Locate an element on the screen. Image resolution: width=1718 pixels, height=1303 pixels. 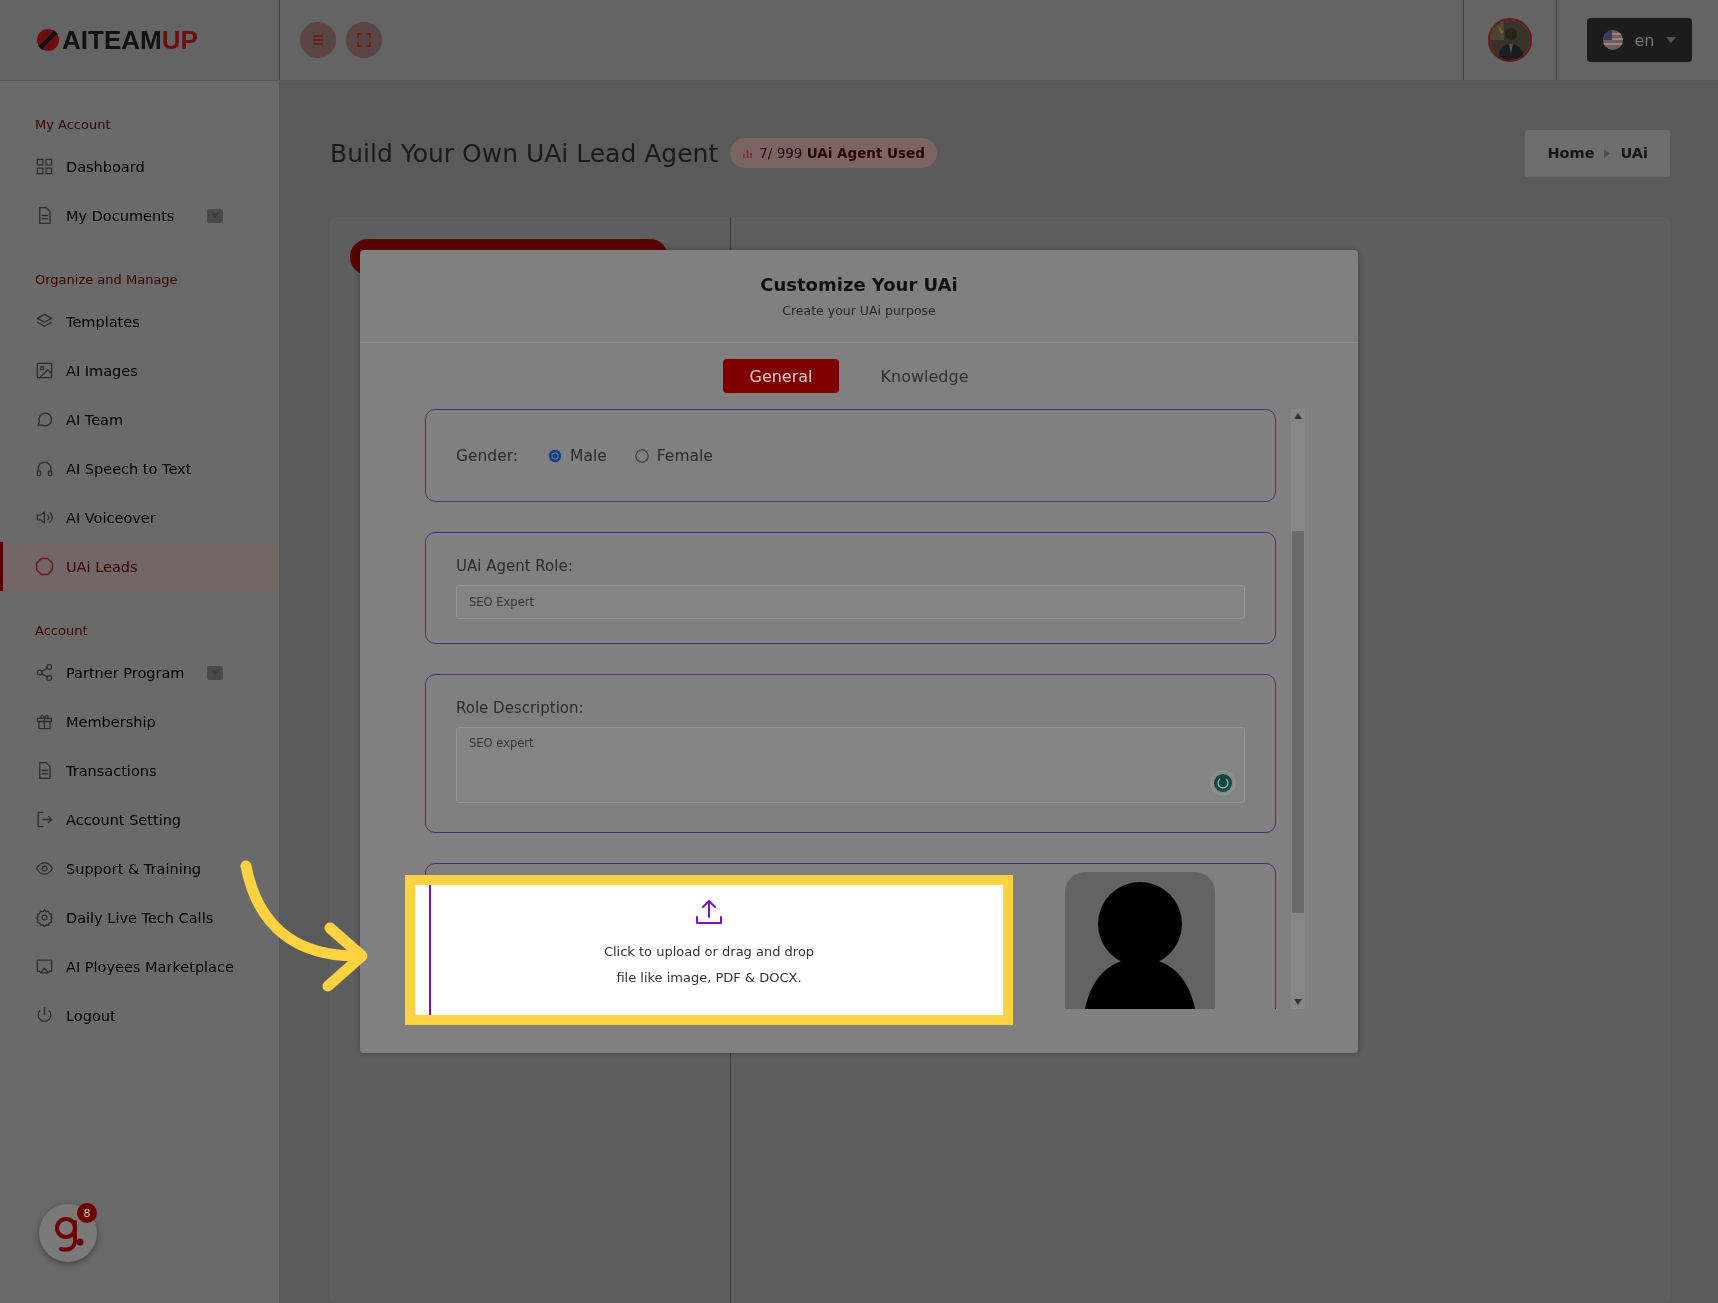
fullscreen-icon is located at coordinates (364, 40).